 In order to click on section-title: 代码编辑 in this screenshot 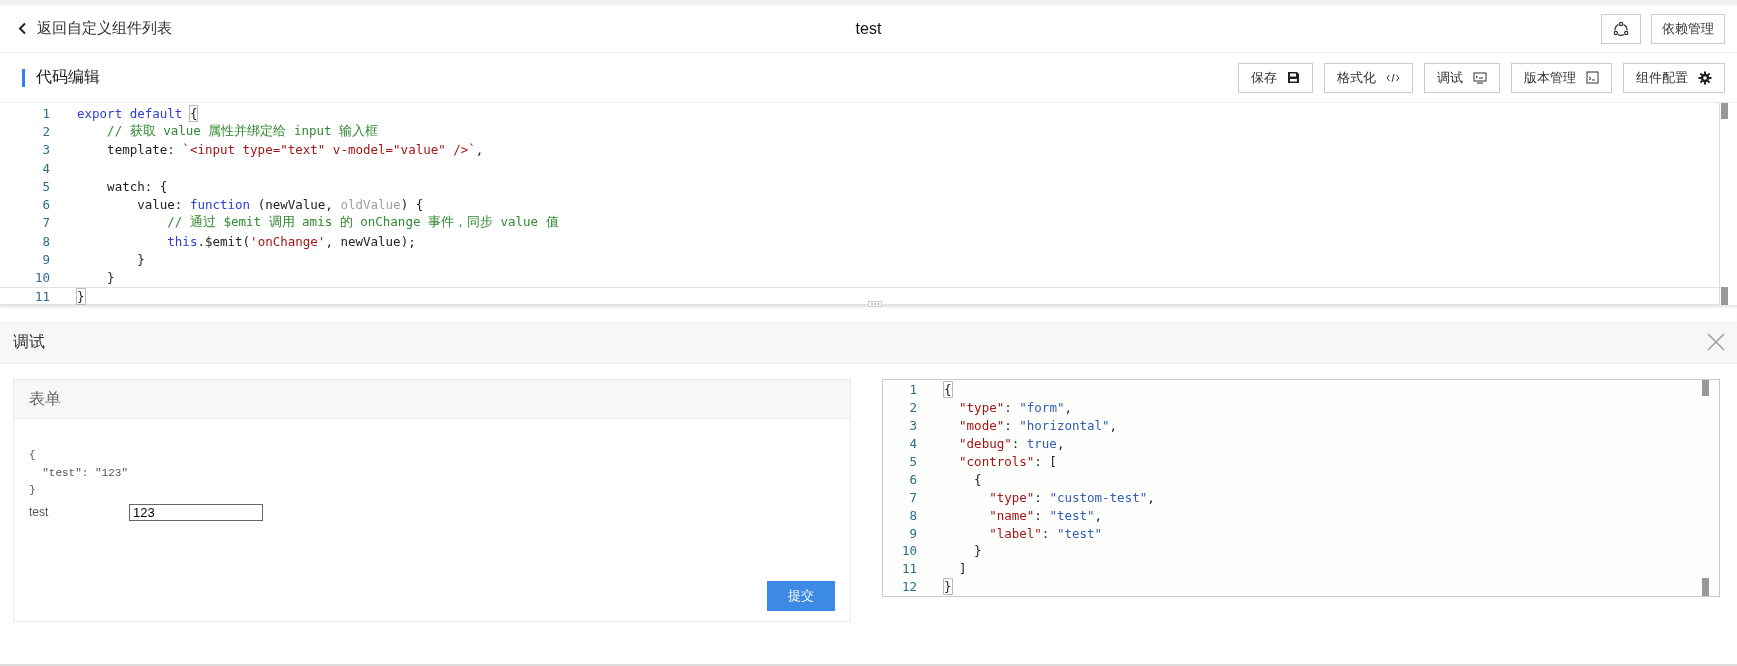, I will do `click(68, 77)`.